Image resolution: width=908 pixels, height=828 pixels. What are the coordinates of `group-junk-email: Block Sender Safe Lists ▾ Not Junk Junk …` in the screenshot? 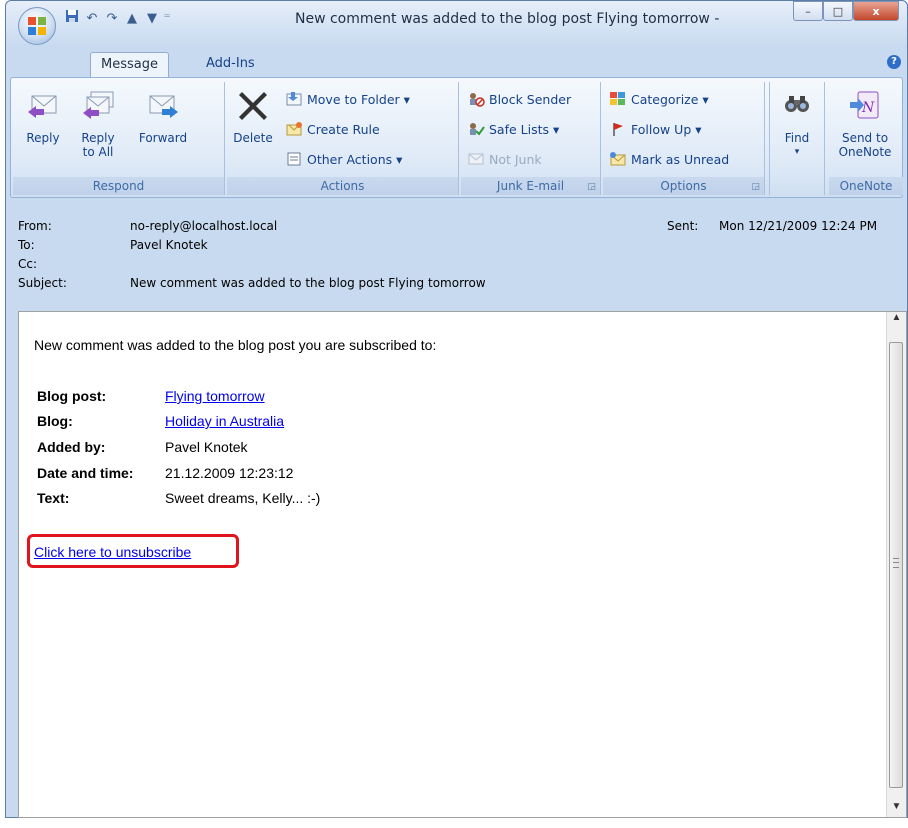 It's located at (531, 138).